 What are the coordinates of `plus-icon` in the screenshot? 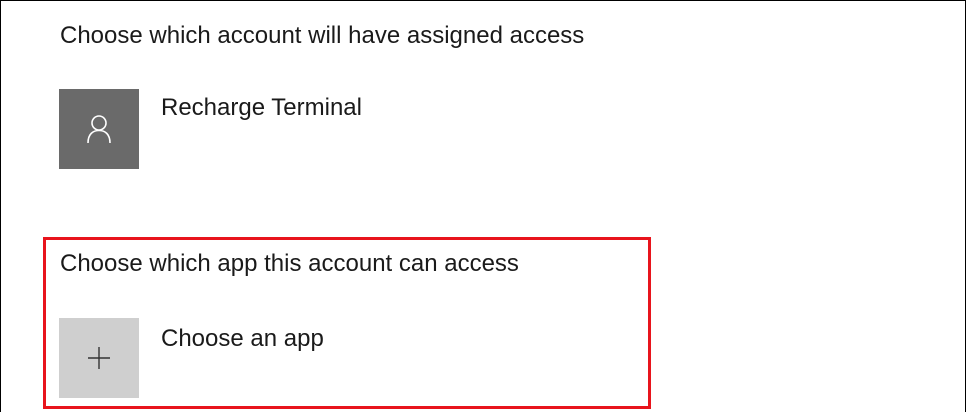 It's located at (99, 358).